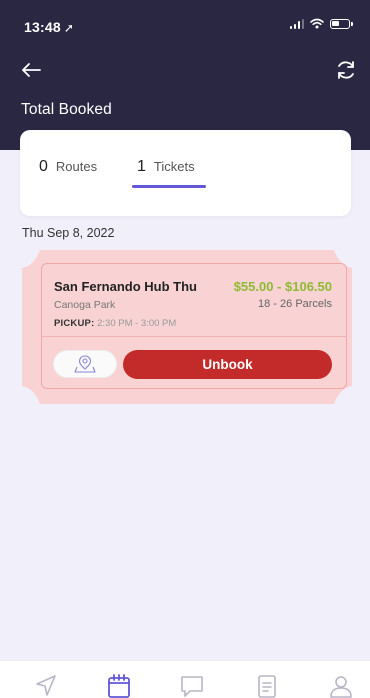 The width and height of the screenshot is (370, 698). I want to click on chat-icon, so click(192, 686).